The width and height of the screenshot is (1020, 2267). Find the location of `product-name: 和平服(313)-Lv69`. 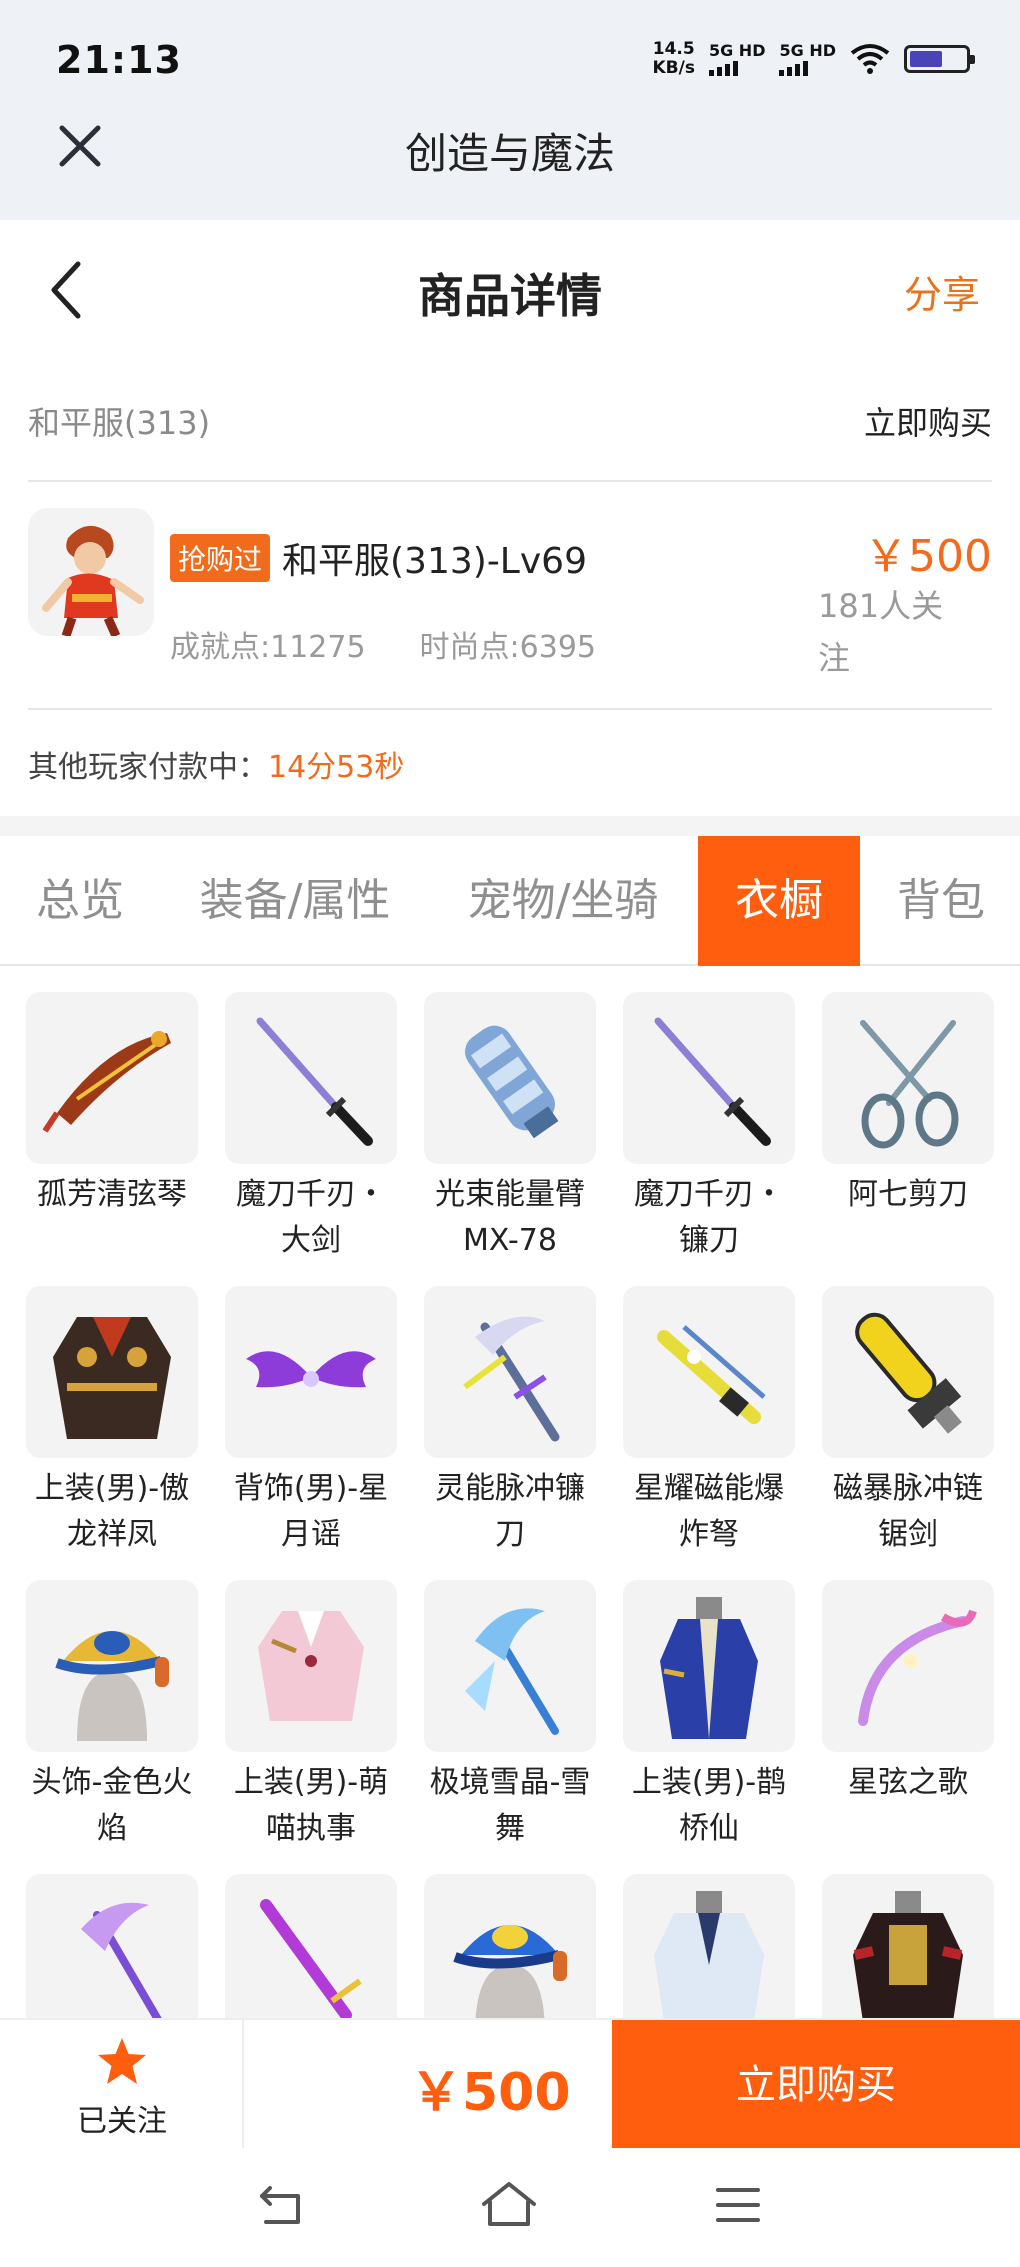

product-name: 和平服(313)-Lv69 is located at coordinates (434, 561).